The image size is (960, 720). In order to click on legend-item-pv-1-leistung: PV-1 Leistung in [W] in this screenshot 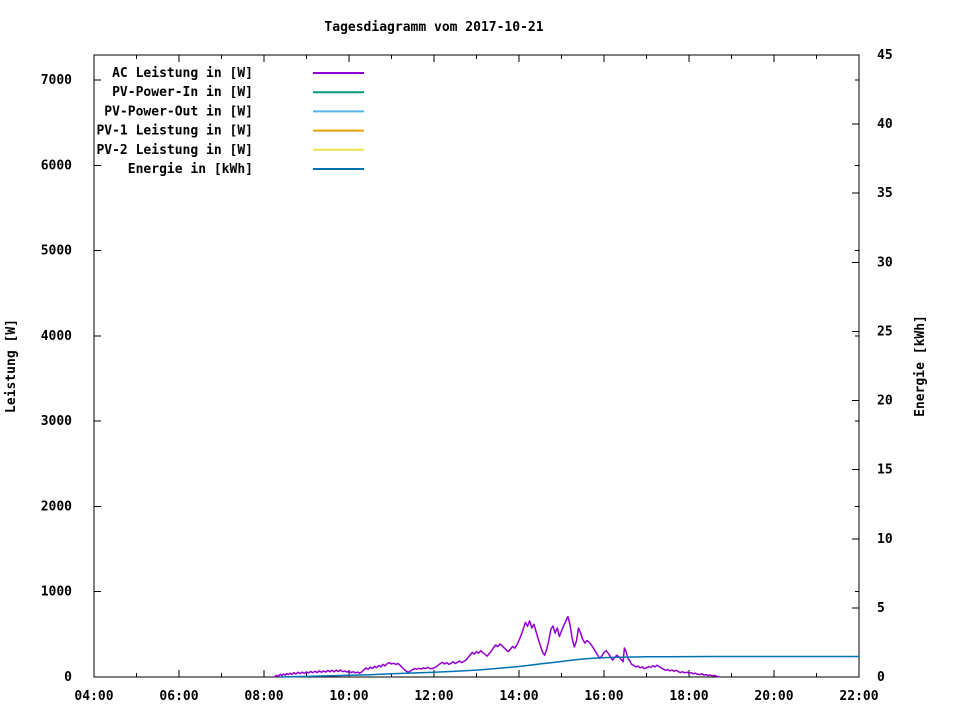, I will do `click(230, 131)`.